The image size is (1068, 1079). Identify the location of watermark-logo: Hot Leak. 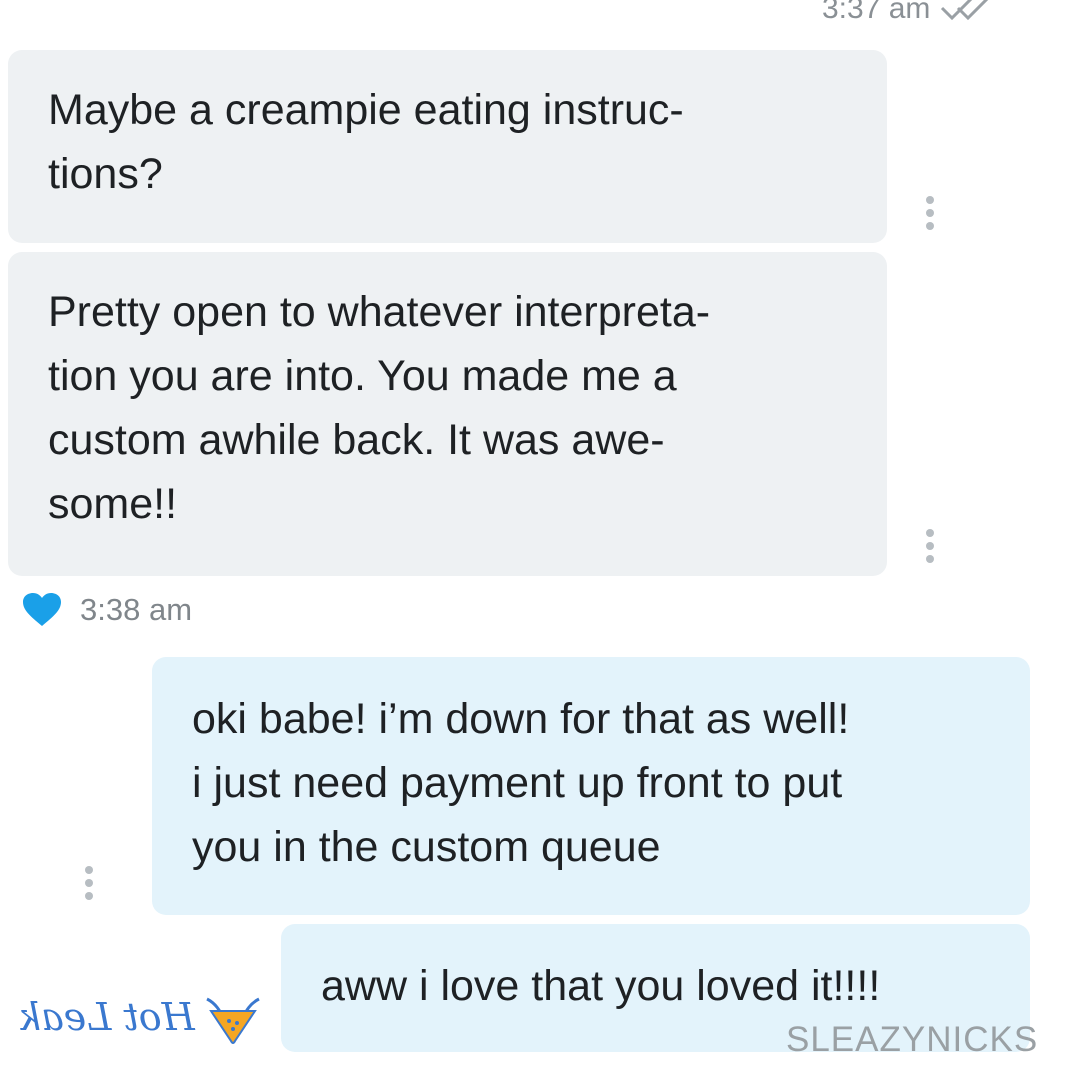
(141, 1017).